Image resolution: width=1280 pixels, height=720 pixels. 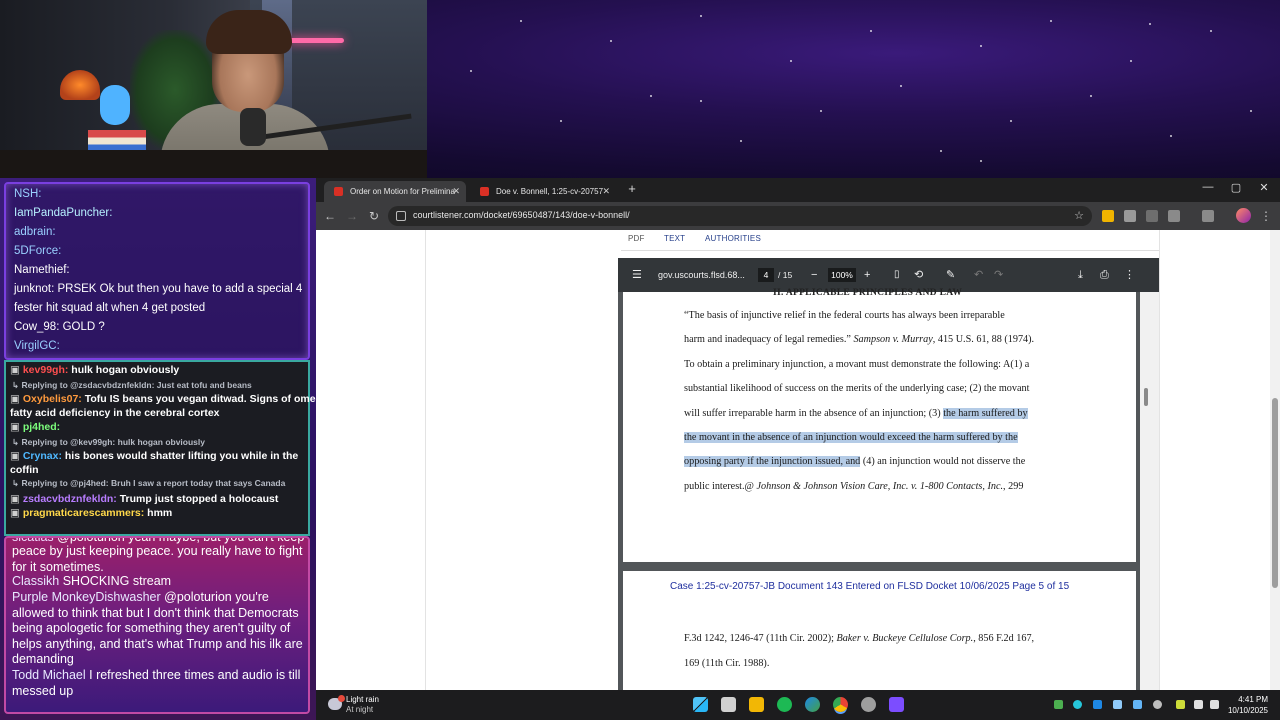 I want to click on chat-username: Cow_98:, so click(x=38, y=327).